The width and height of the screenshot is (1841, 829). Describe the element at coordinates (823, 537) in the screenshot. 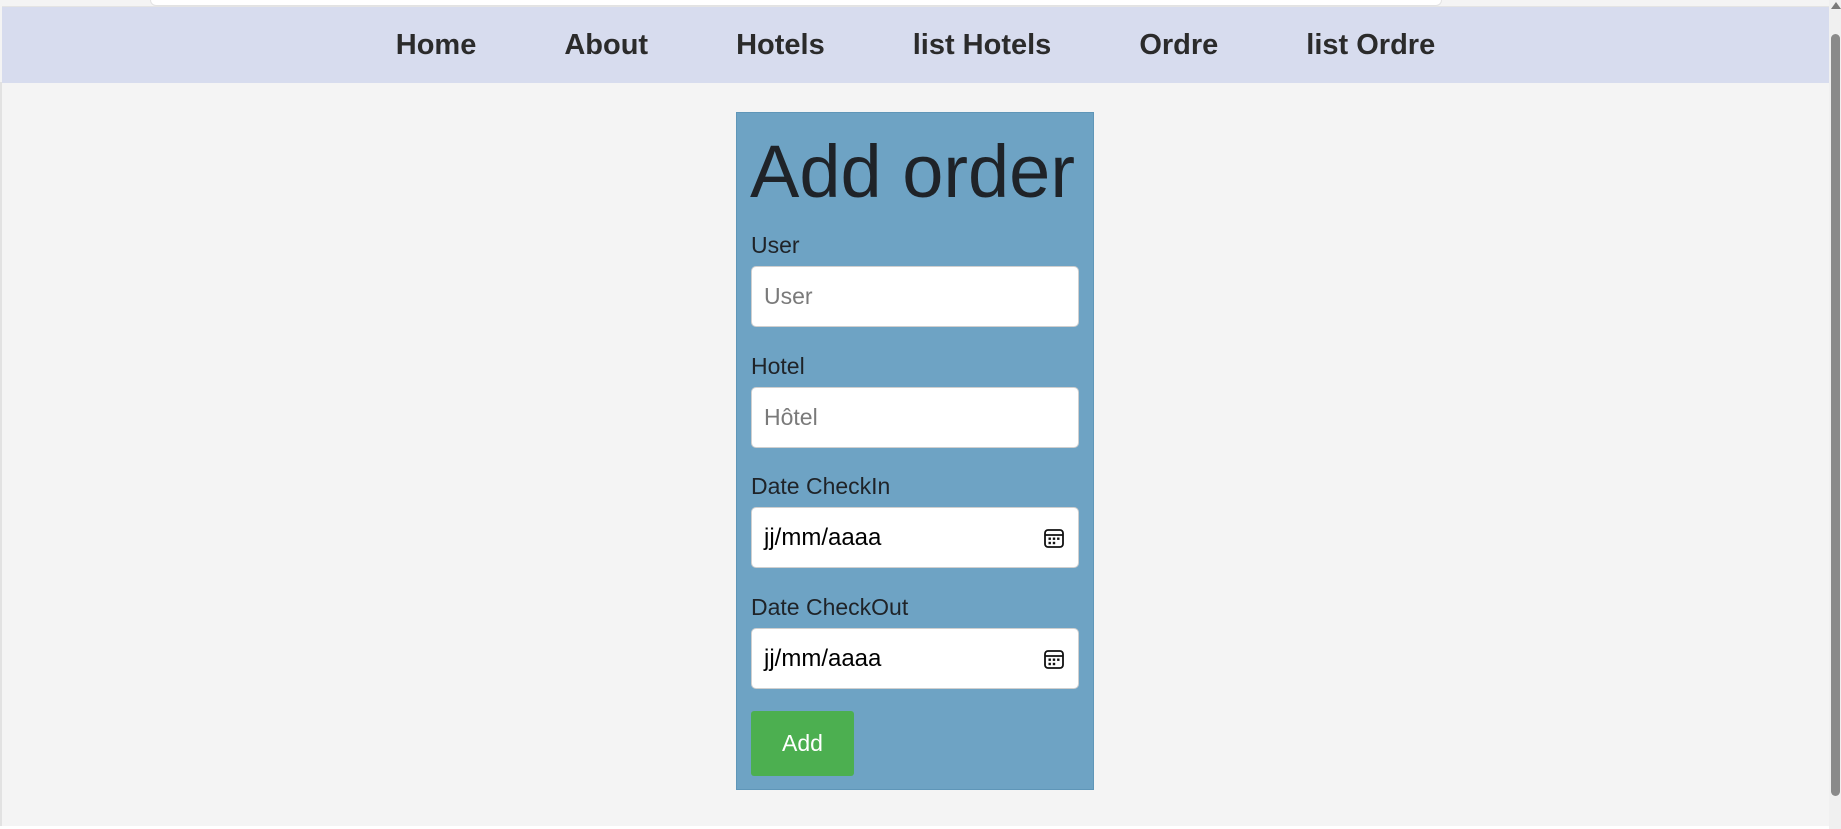

I see `checkin-date-value: jj/mm/aaaa` at that location.